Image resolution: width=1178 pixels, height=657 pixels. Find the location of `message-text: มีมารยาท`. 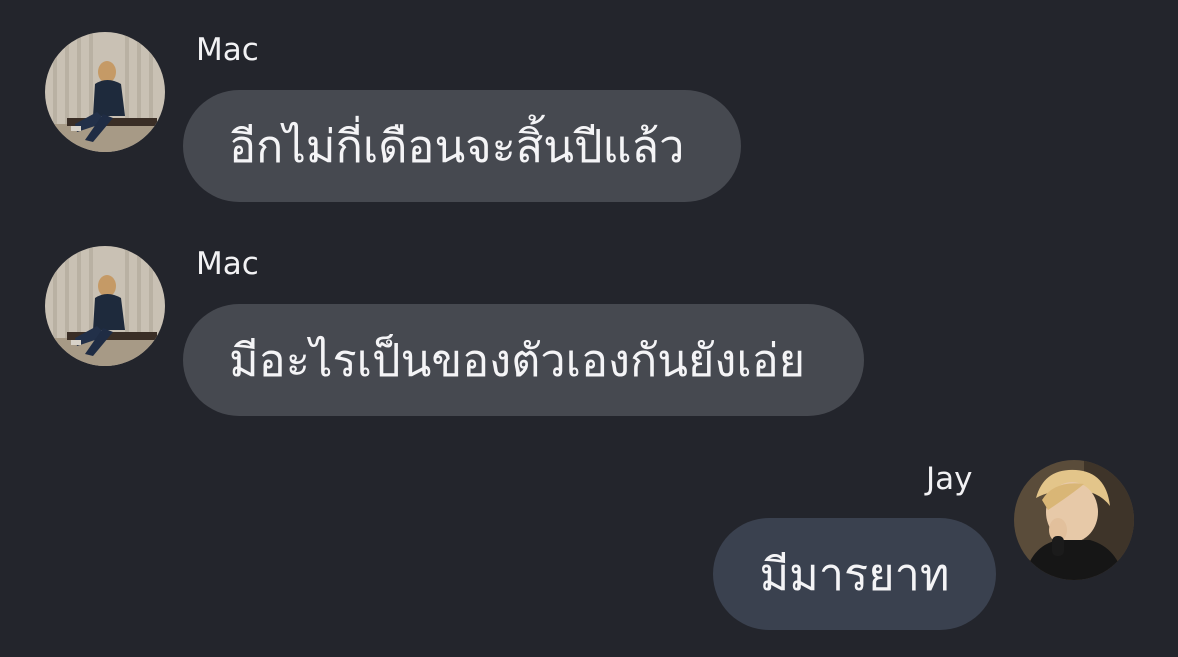

message-text: มีมารยาท is located at coordinates (854, 574).